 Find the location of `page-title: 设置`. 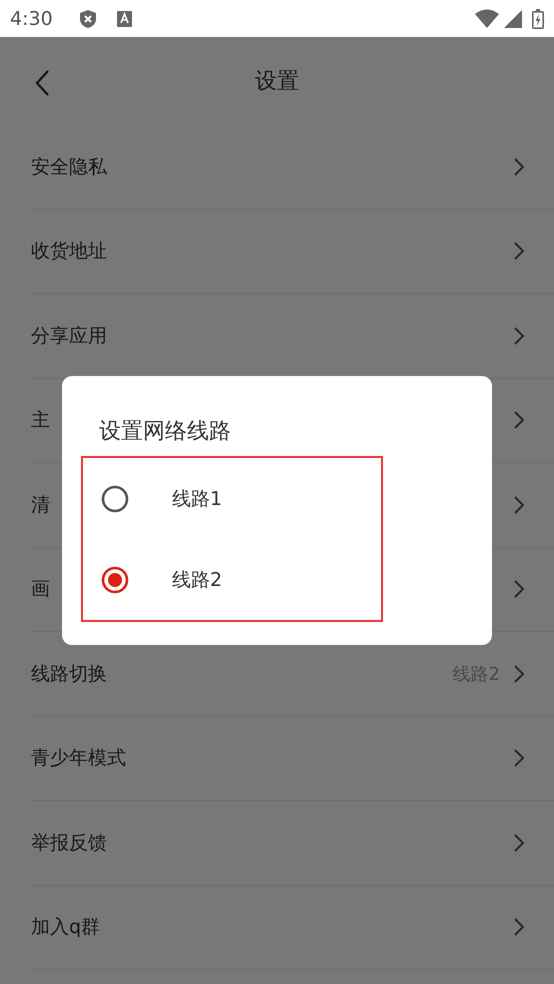

page-title: 设置 is located at coordinates (277, 82).